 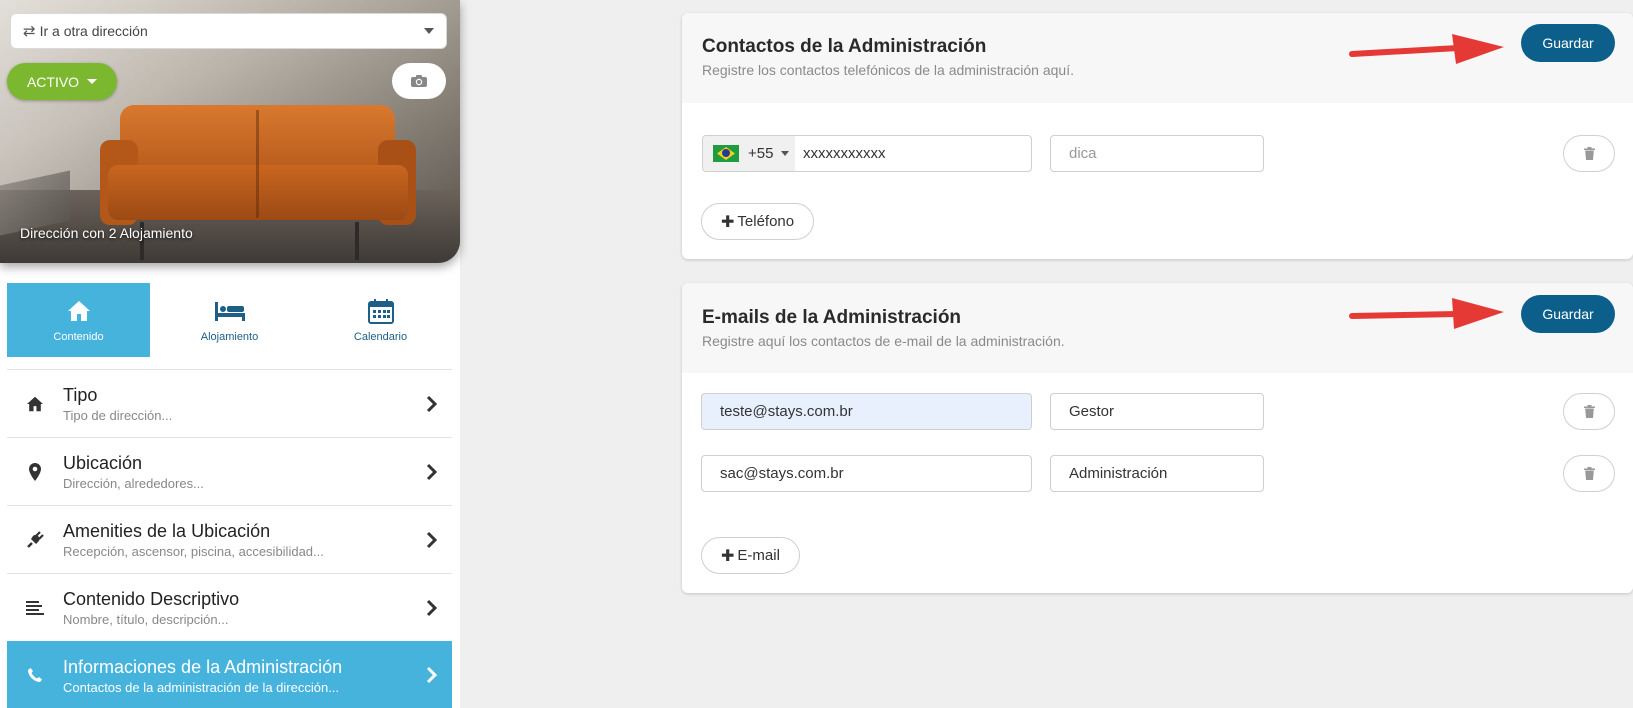 What do you see at coordinates (1157, 153) in the screenshot?
I see `phone-hint-input: dica` at bounding box center [1157, 153].